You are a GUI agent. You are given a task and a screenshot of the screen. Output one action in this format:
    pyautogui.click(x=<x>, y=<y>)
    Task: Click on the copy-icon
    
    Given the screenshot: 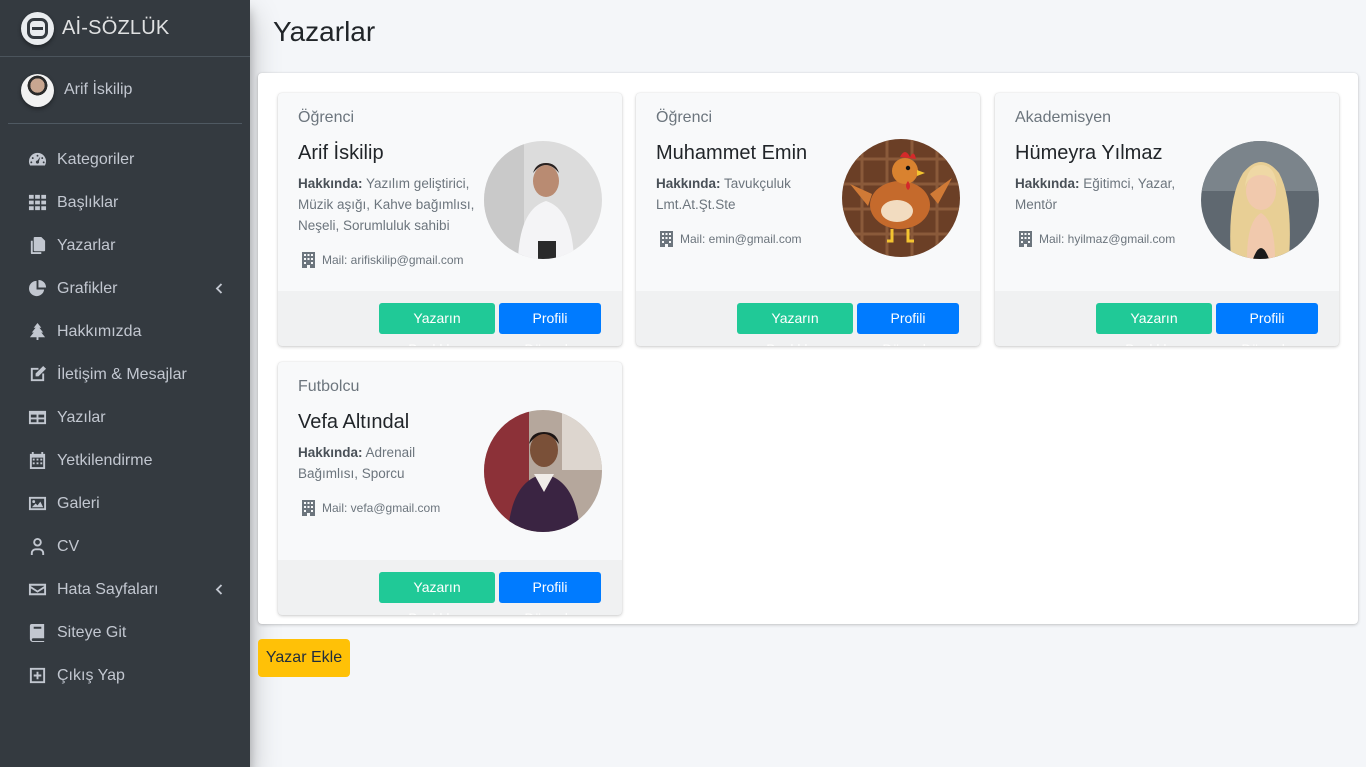 What is the action you would take?
    pyautogui.click(x=37, y=245)
    